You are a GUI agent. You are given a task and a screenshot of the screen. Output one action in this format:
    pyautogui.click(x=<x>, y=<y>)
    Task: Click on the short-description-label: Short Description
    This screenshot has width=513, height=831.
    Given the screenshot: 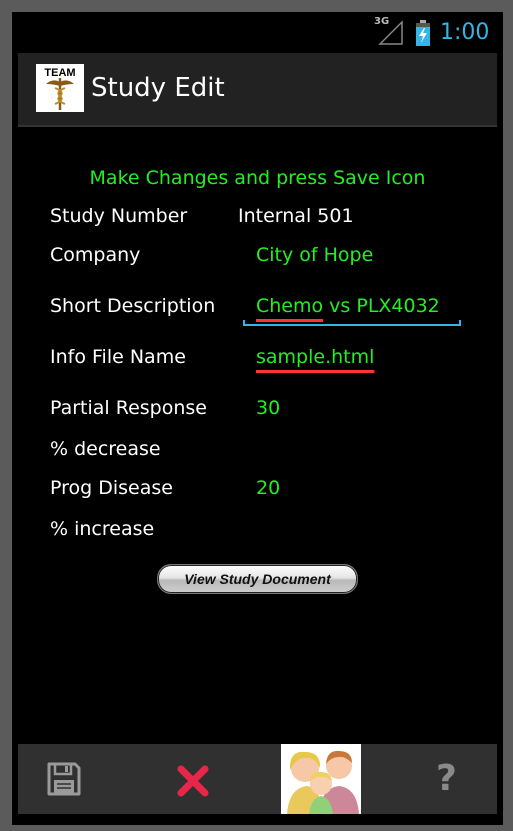 What is the action you would take?
    pyautogui.click(x=133, y=306)
    